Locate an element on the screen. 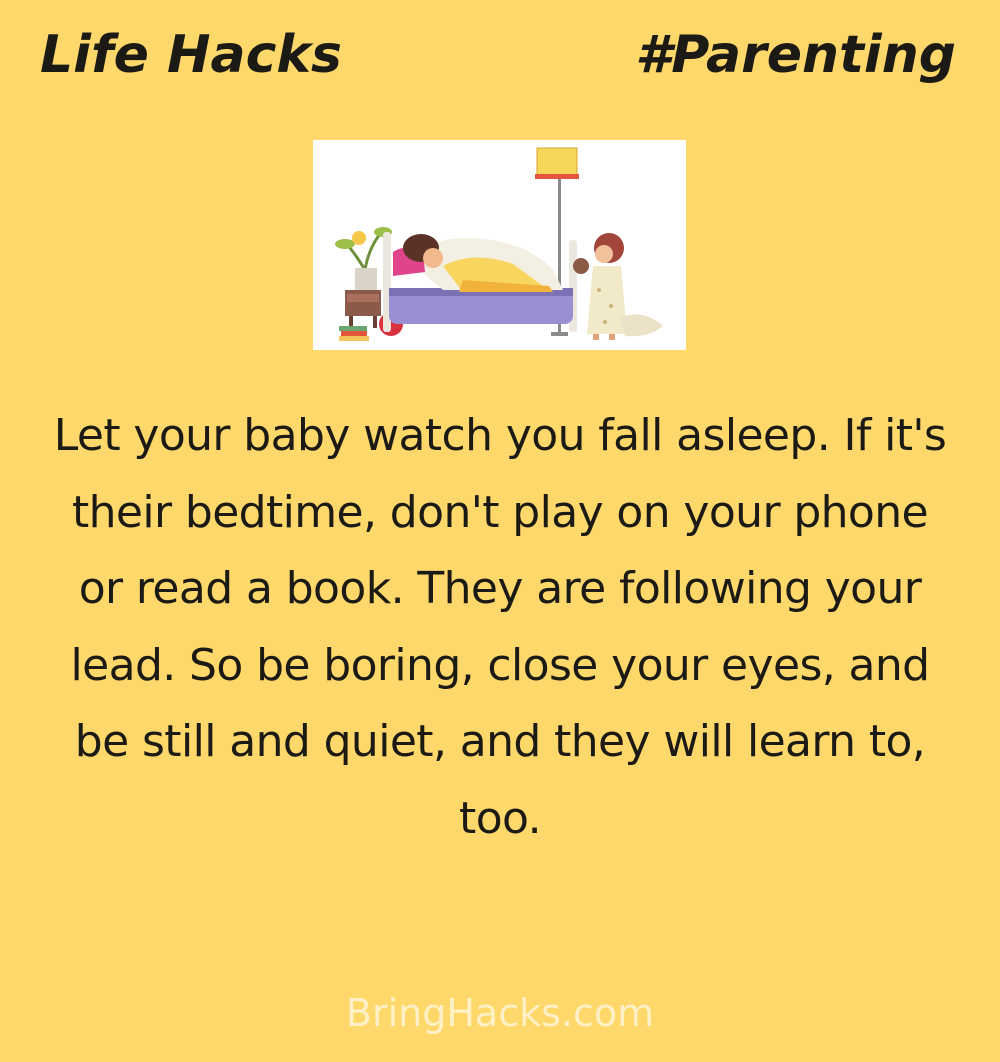 The height and width of the screenshot is (1062, 1000). books-icon is located at coordinates (354, 333).